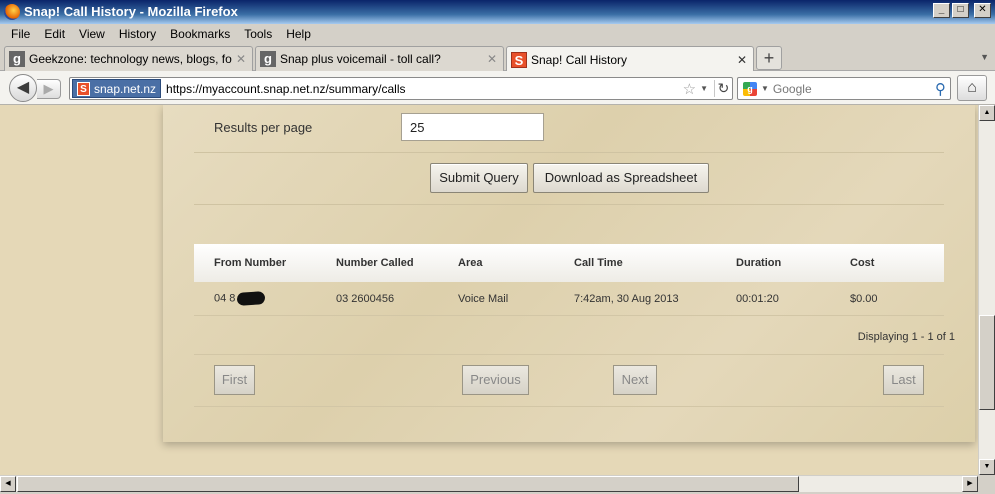 The width and height of the screenshot is (995, 494). I want to click on home-button: ⌂, so click(972, 88).